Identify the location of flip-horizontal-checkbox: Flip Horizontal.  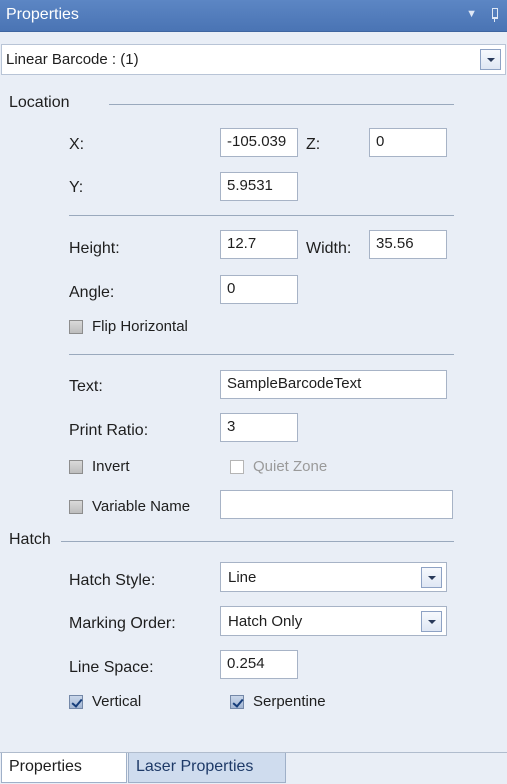
(128, 326).